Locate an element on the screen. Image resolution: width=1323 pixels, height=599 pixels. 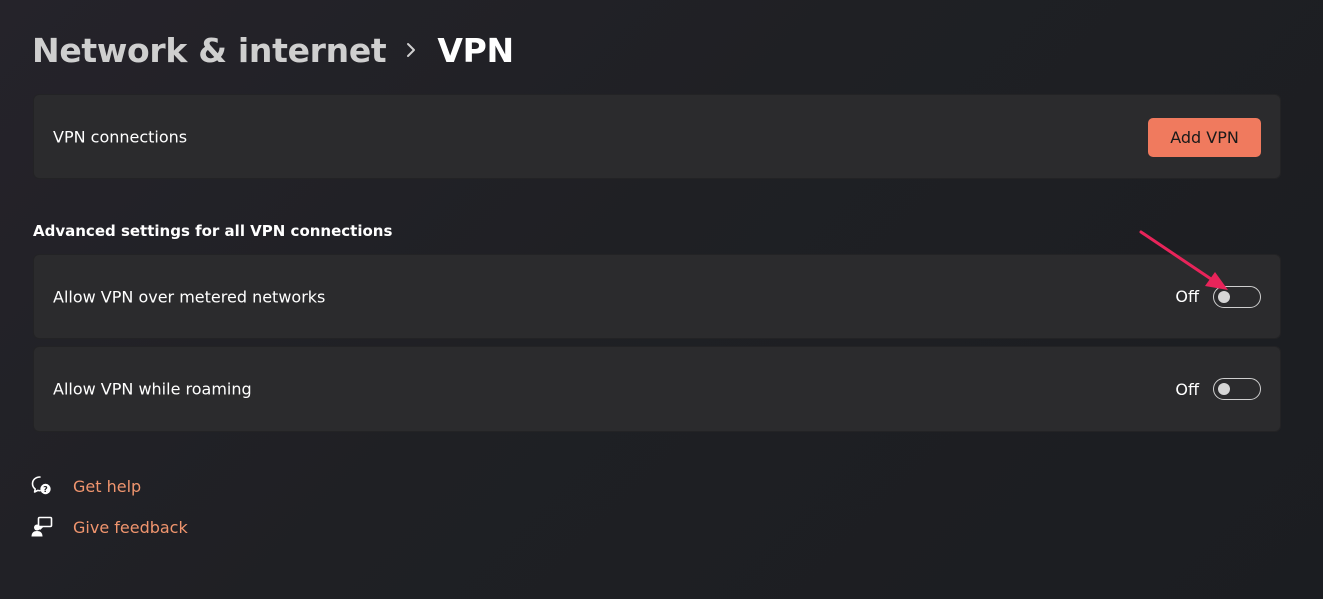
metered-networks-label: Allow VPN over metered networks is located at coordinates (189, 296).